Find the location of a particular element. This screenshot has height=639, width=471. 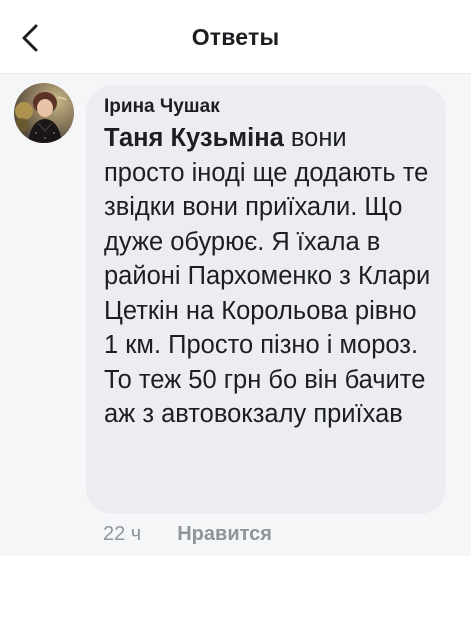

profile-photo is located at coordinates (44, 113).